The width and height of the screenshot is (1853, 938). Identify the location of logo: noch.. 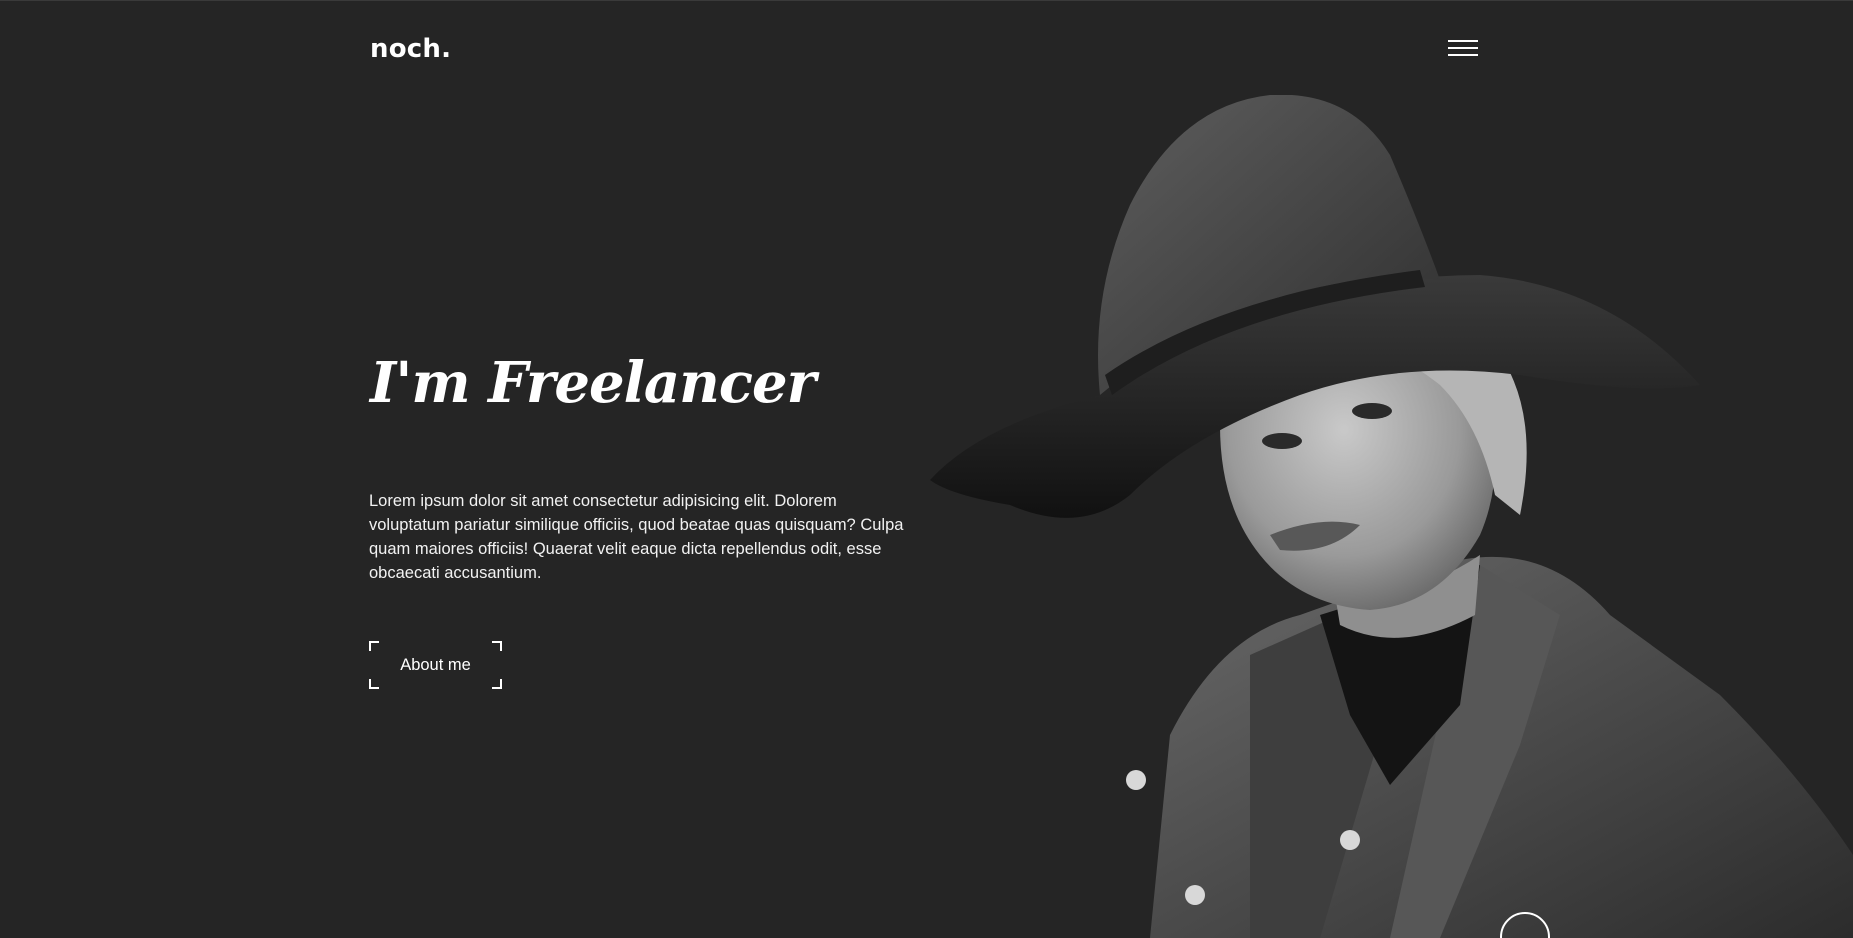
(410, 49).